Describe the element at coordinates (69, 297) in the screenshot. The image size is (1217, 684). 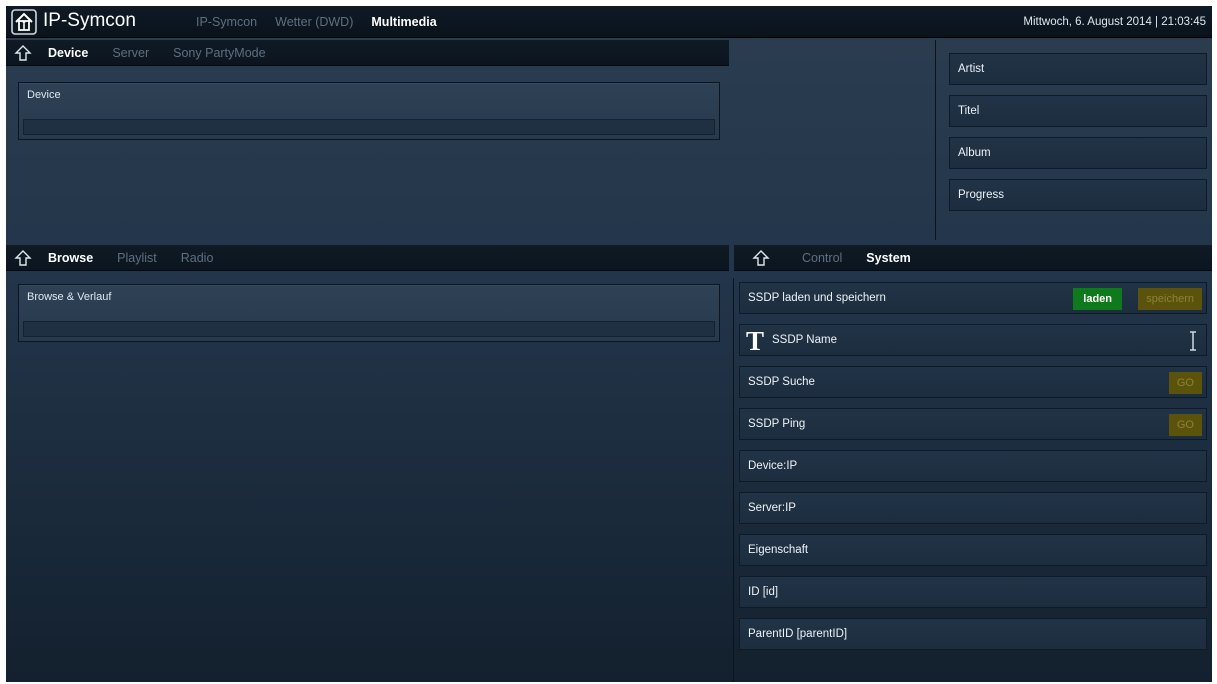
I see `browse-panel-title: Browse & Verlauf` at that location.